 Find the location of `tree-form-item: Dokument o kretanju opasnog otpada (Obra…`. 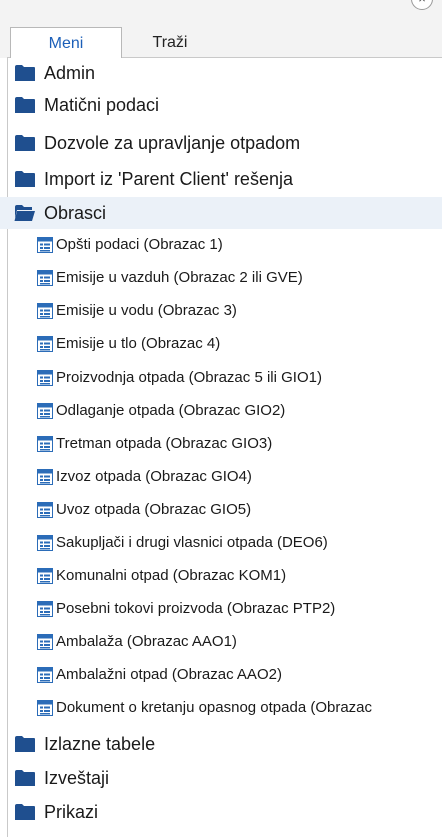

tree-form-item: Dokument o kretanju opasnog otpada (Obra… is located at coordinates (221, 707).